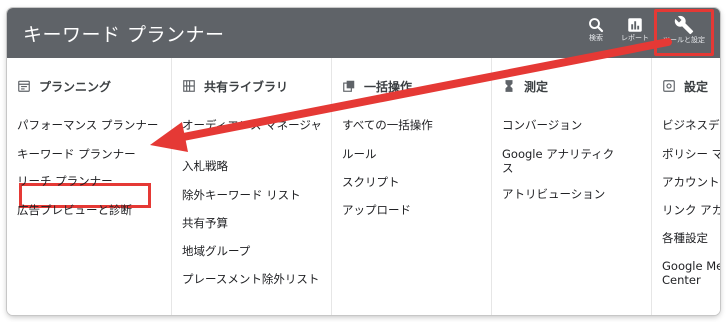  What do you see at coordinates (124, 35) in the screenshot?
I see `page-title: キーワード プランナー` at bounding box center [124, 35].